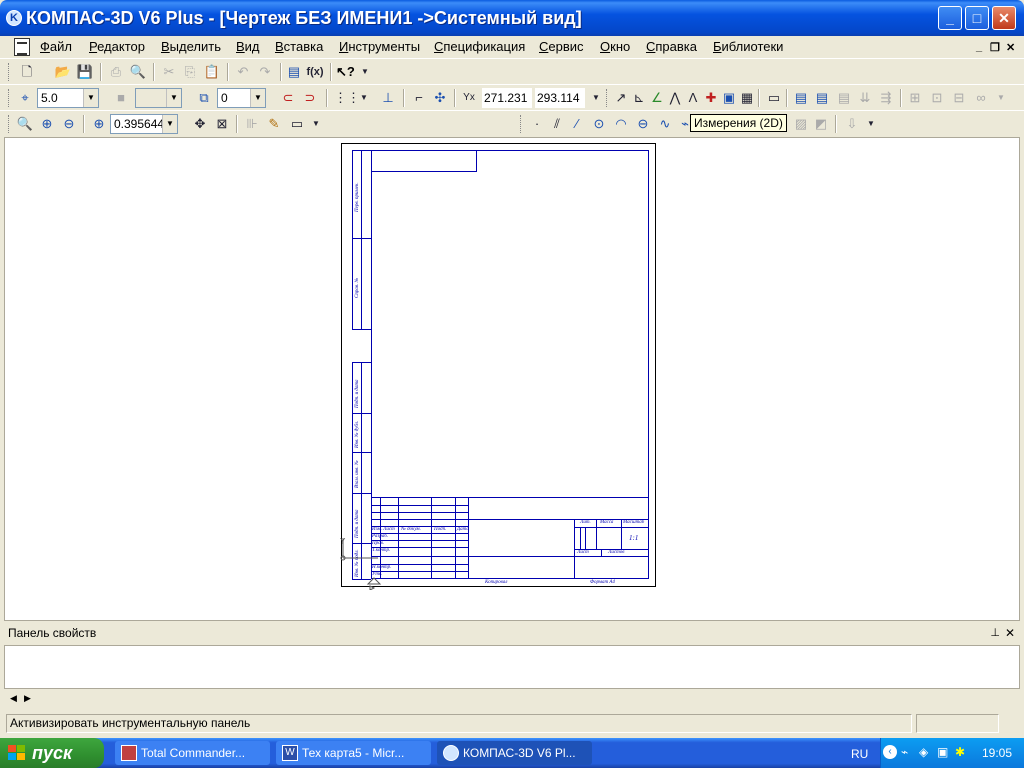 The image size is (1024, 768). Describe the element at coordinates (747, 98) in the screenshot. I see `measure-report-icon: ▦` at that location.